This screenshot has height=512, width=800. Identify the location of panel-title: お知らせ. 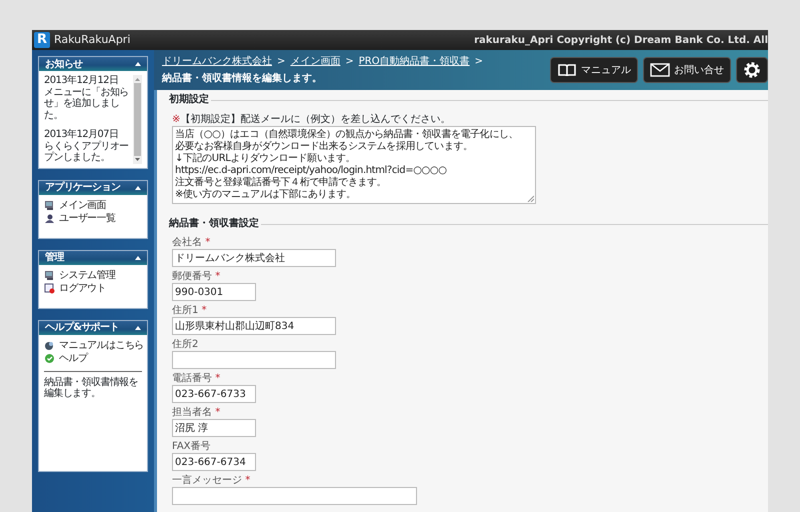
(64, 65).